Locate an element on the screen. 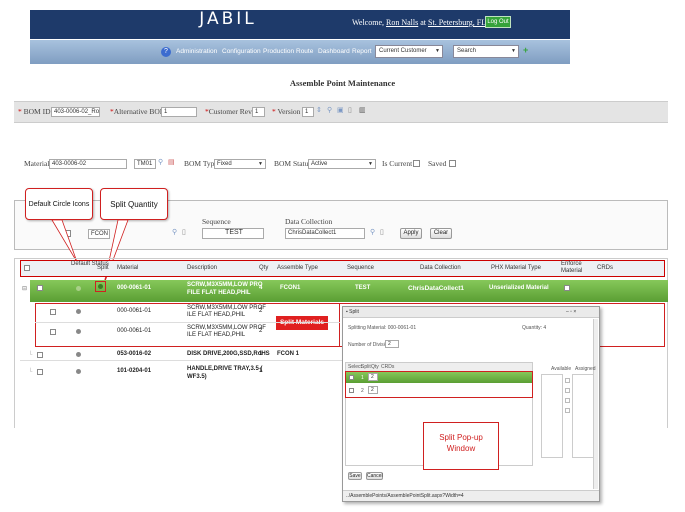 This screenshot has height=512, width=685. cell-phx-material-type: Unserialized Material is located at coordinates (519, 288).